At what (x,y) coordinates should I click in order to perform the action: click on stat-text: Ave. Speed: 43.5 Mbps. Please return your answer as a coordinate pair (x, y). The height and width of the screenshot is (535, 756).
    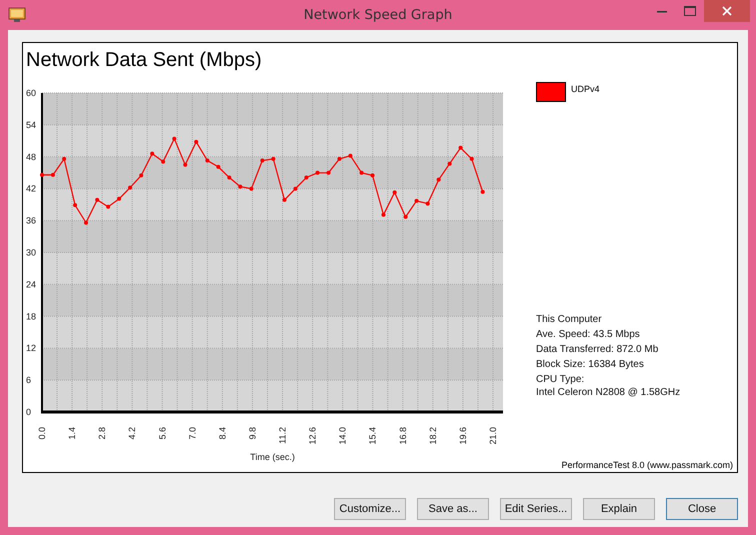
    Looking at the image, I should click on (588, 335).